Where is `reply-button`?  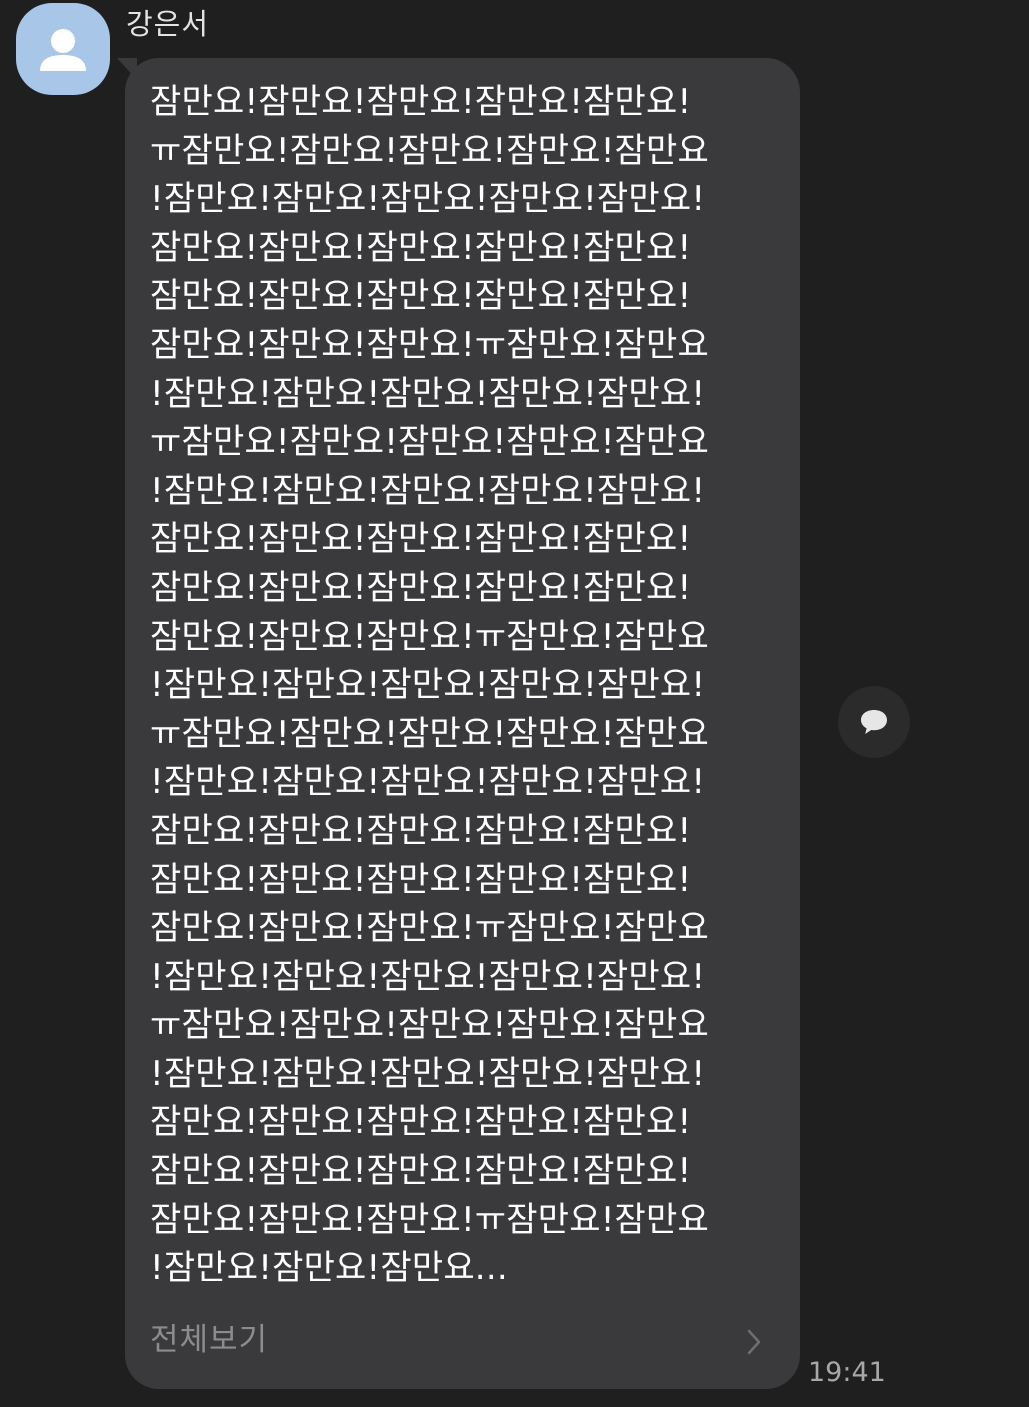
reply-button is located at coordinates (874, 722).